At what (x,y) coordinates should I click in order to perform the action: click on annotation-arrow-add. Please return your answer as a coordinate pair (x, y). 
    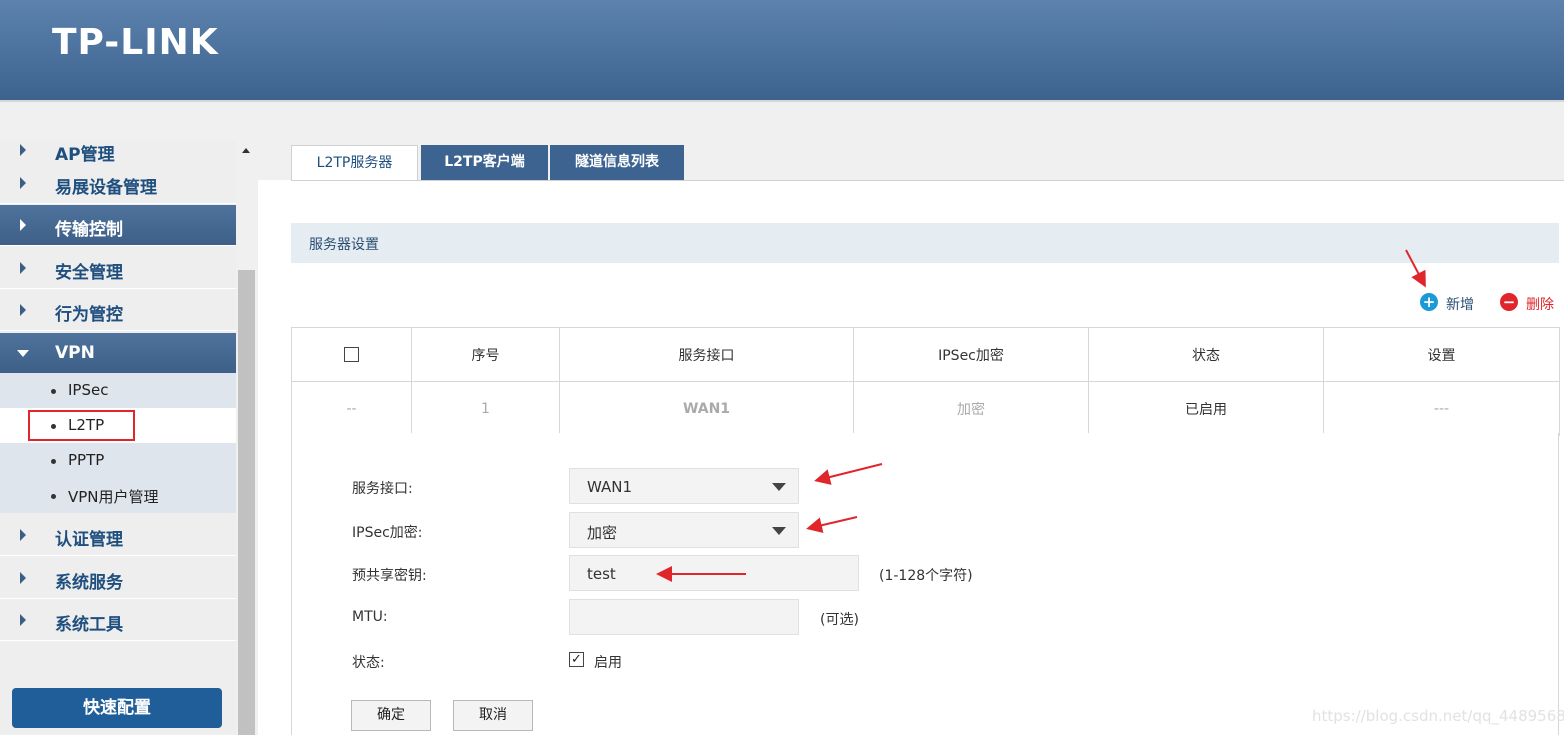
    Looking at the image, I should click on (1415, 268).